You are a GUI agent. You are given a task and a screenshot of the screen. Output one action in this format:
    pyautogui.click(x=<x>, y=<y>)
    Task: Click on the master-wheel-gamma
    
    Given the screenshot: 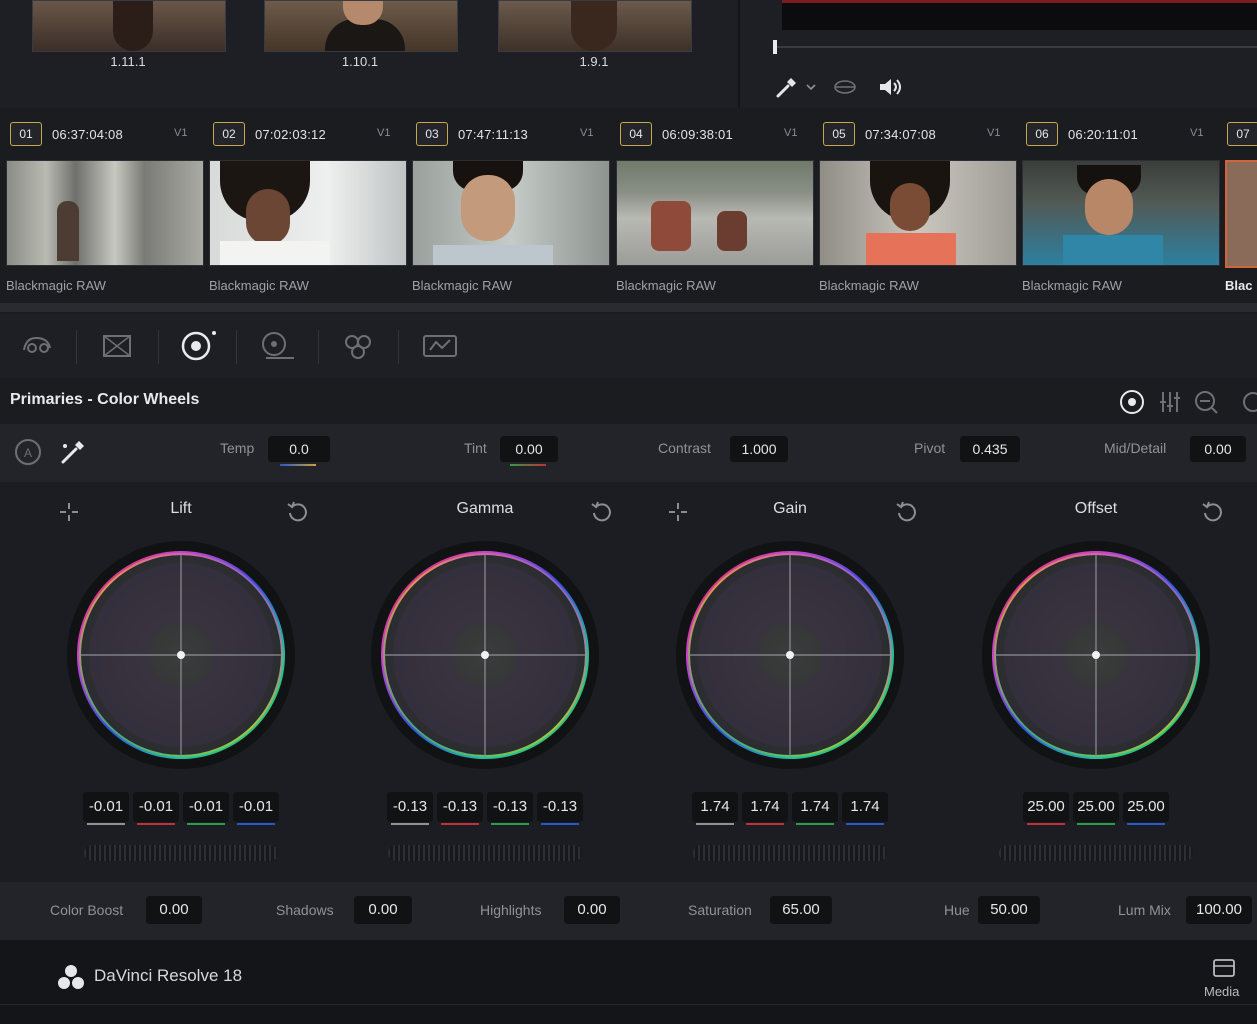 What is the action you would take?
    pyautogui.click(x=485, y=853)
    